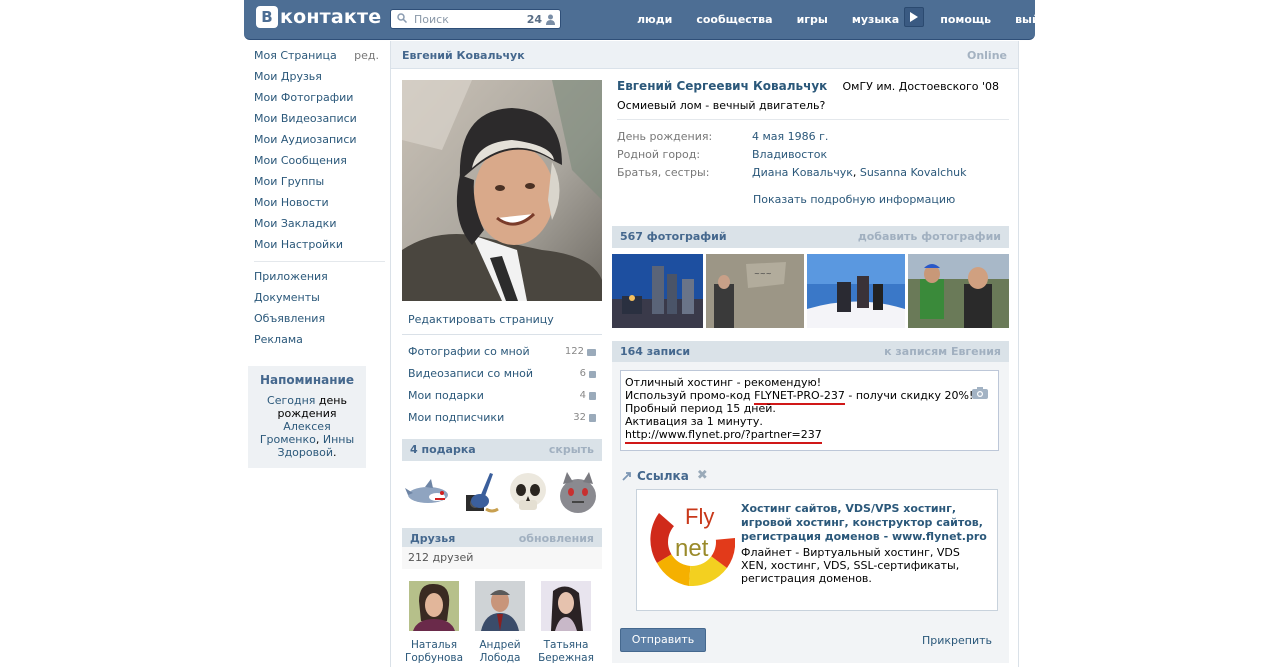 The width and height of the screenshot is (1280, 667). What do you see at coordinates (566, 645) in the screenshot?
I see `friend-first-name: Татьяна` at bounding box center [566, 645].